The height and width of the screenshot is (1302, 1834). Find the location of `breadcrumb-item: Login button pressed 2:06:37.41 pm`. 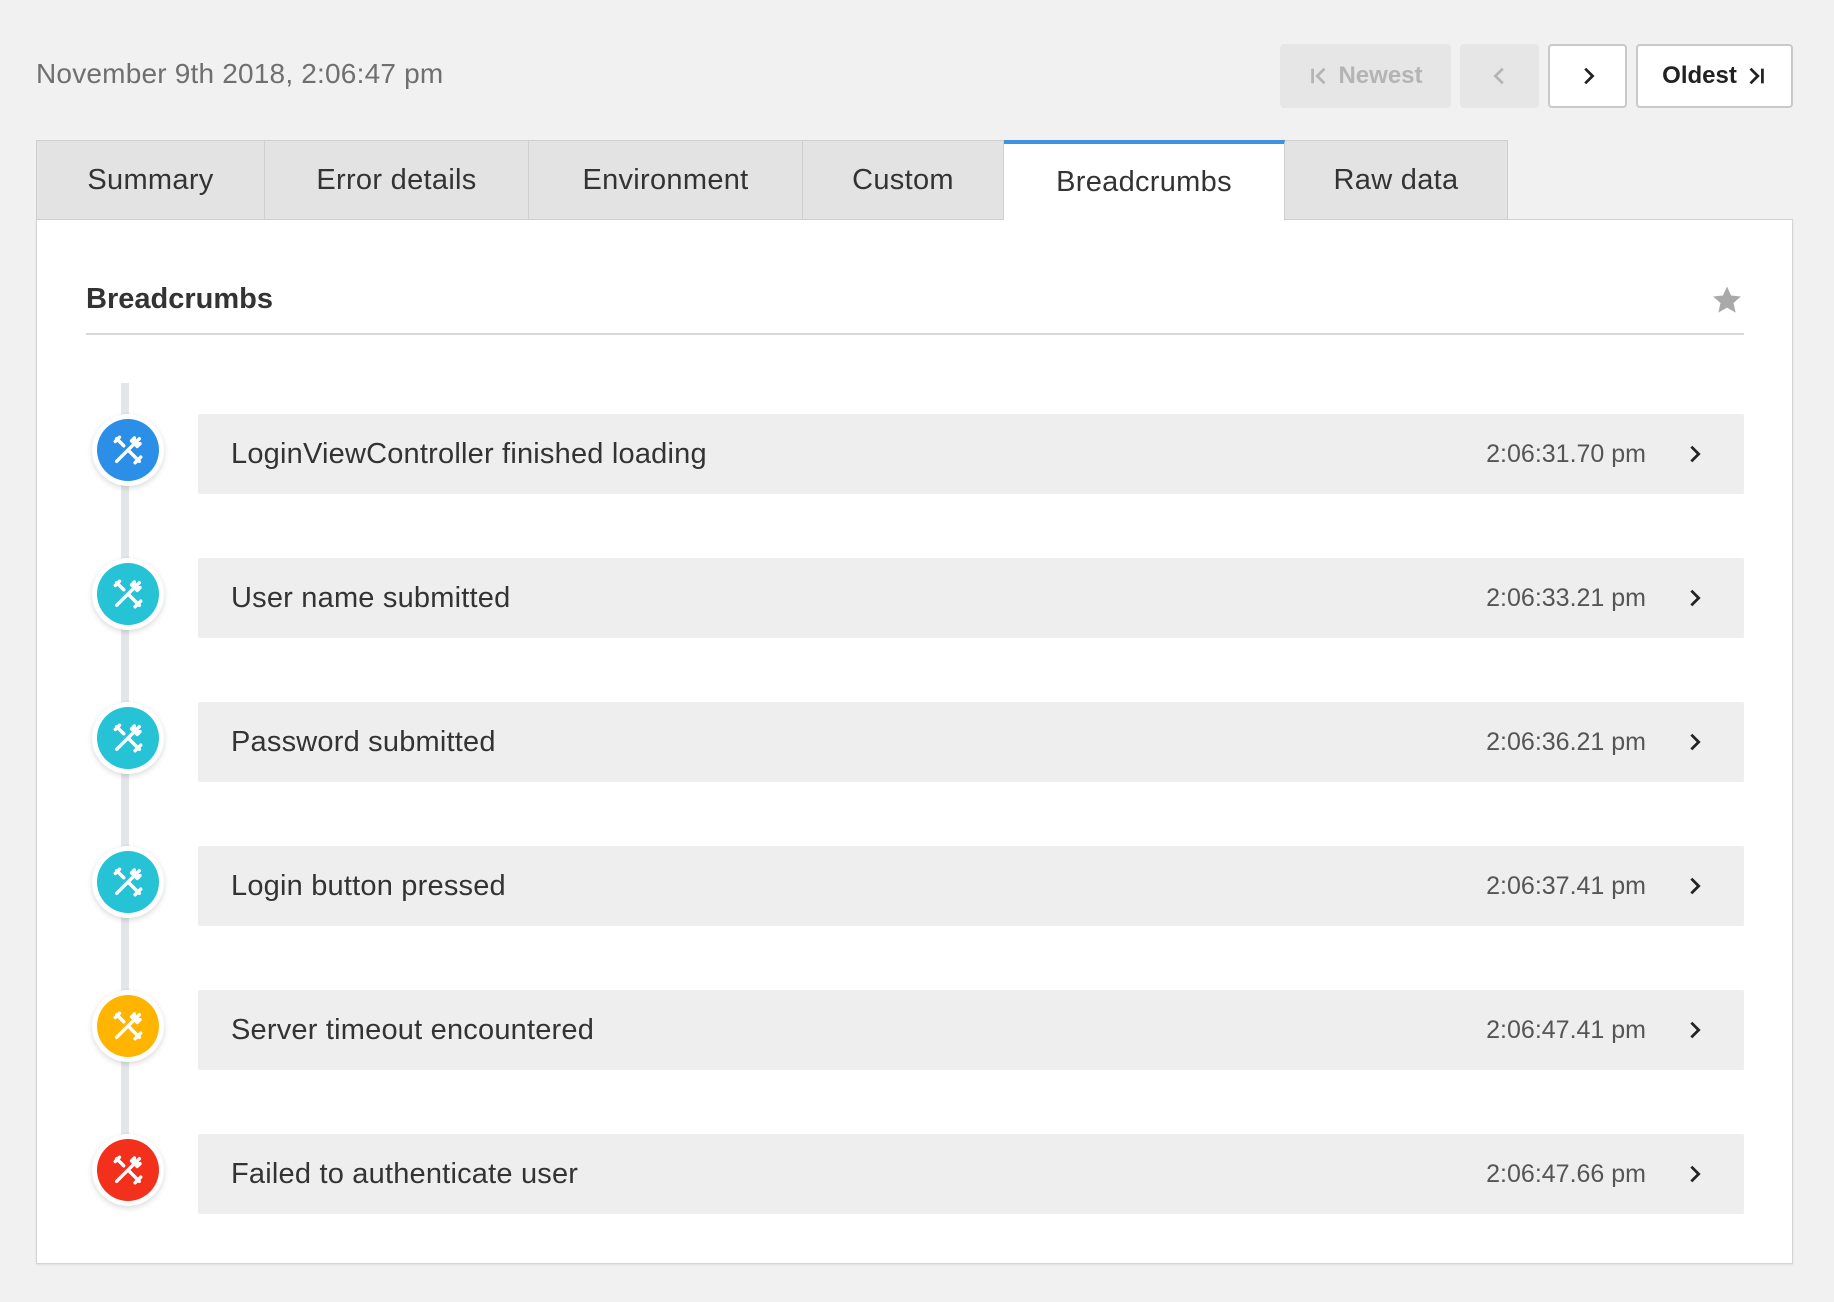

breadcrumb-item: Login button pressed 2:06:37.41 pm is located at coordinates (914, 918).